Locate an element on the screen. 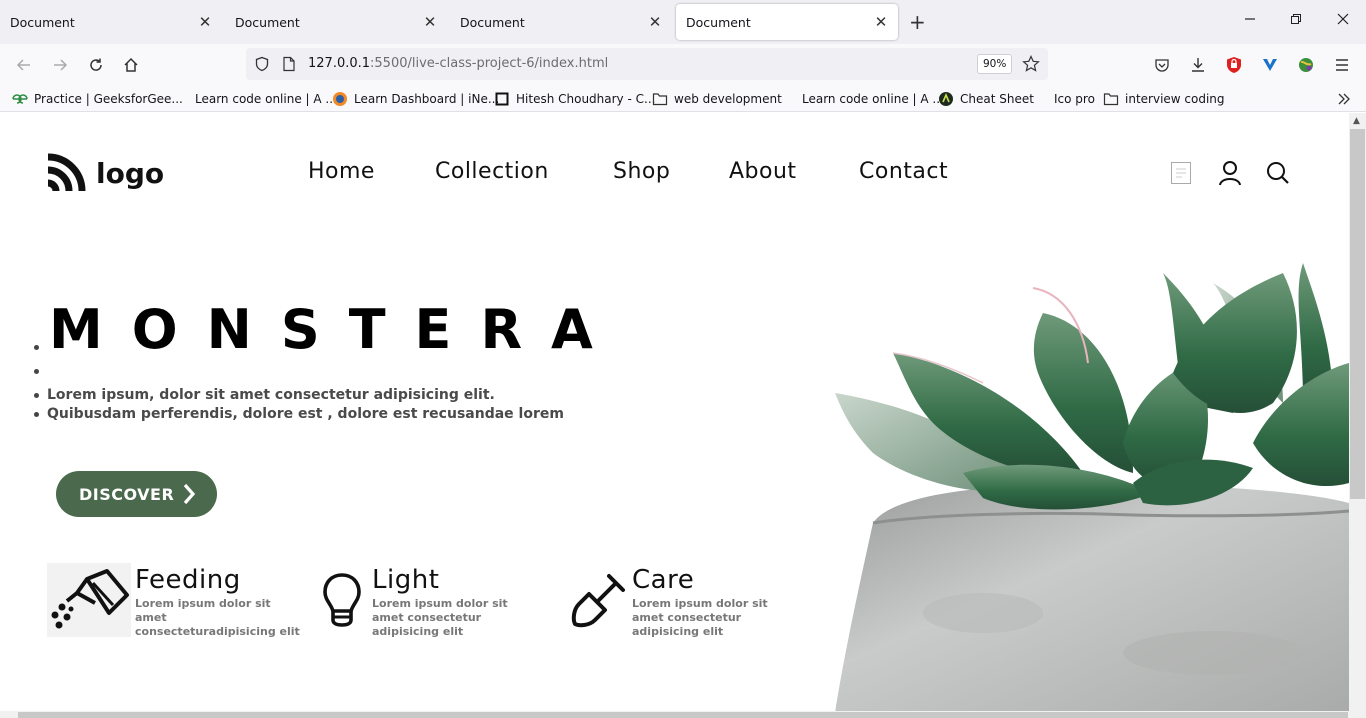 This screenshot has width=1366, height=718. bookmark-label: Cheat Sheet is located at coordinates (997, 99).